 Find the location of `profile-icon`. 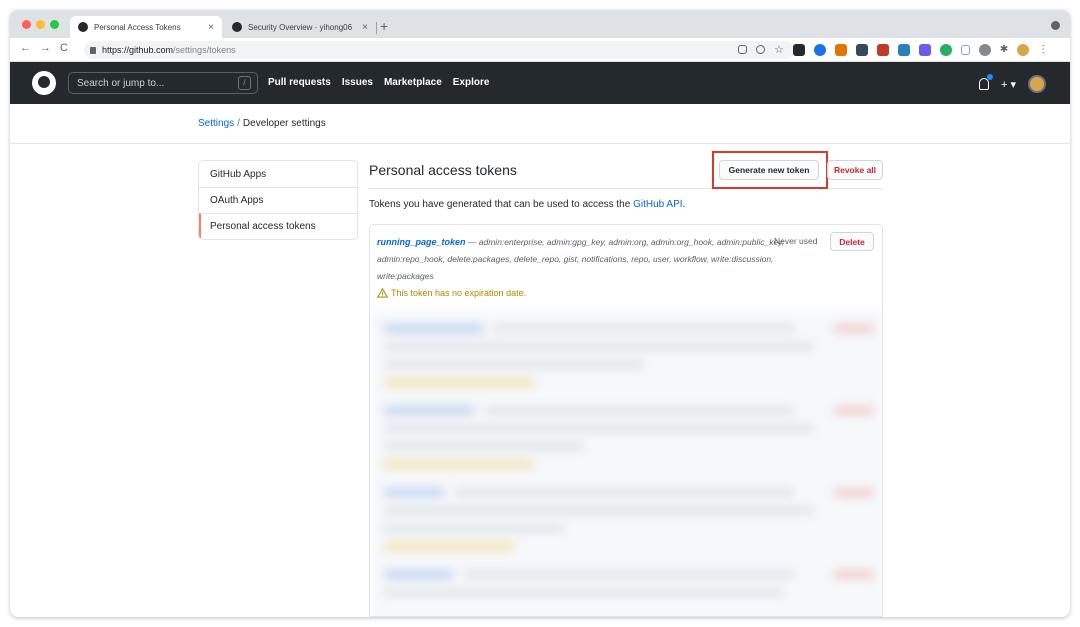

profile-icon is located at coordinates (1055, 25).